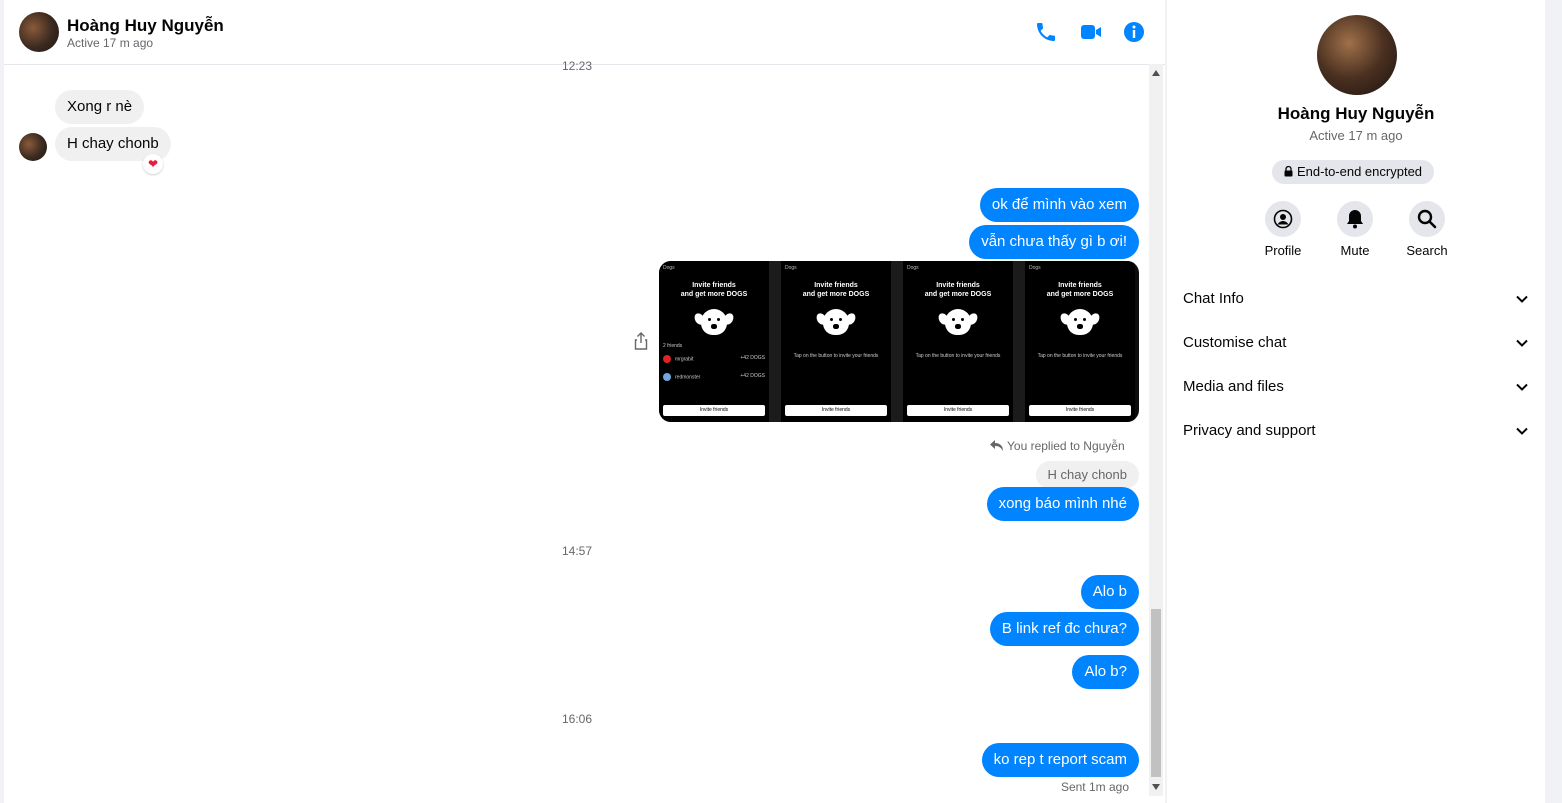  Describe the element at coordinates (1283, 229) in the screenshot. I see `profile-button: Profile` at that location.